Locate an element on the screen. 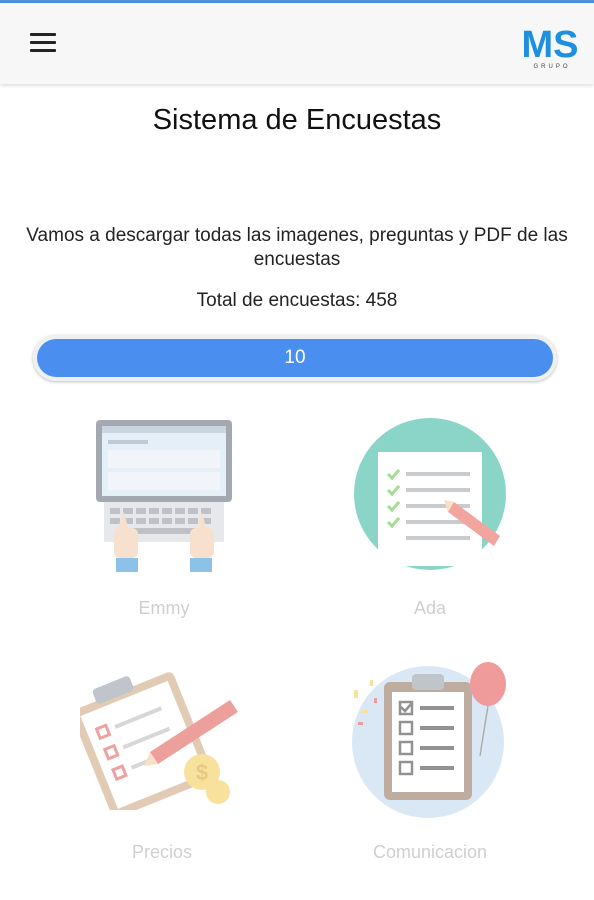 The image size is (594, 900). grupo-ms-logo: MS GRUPO is located at coordinates (550, 47).